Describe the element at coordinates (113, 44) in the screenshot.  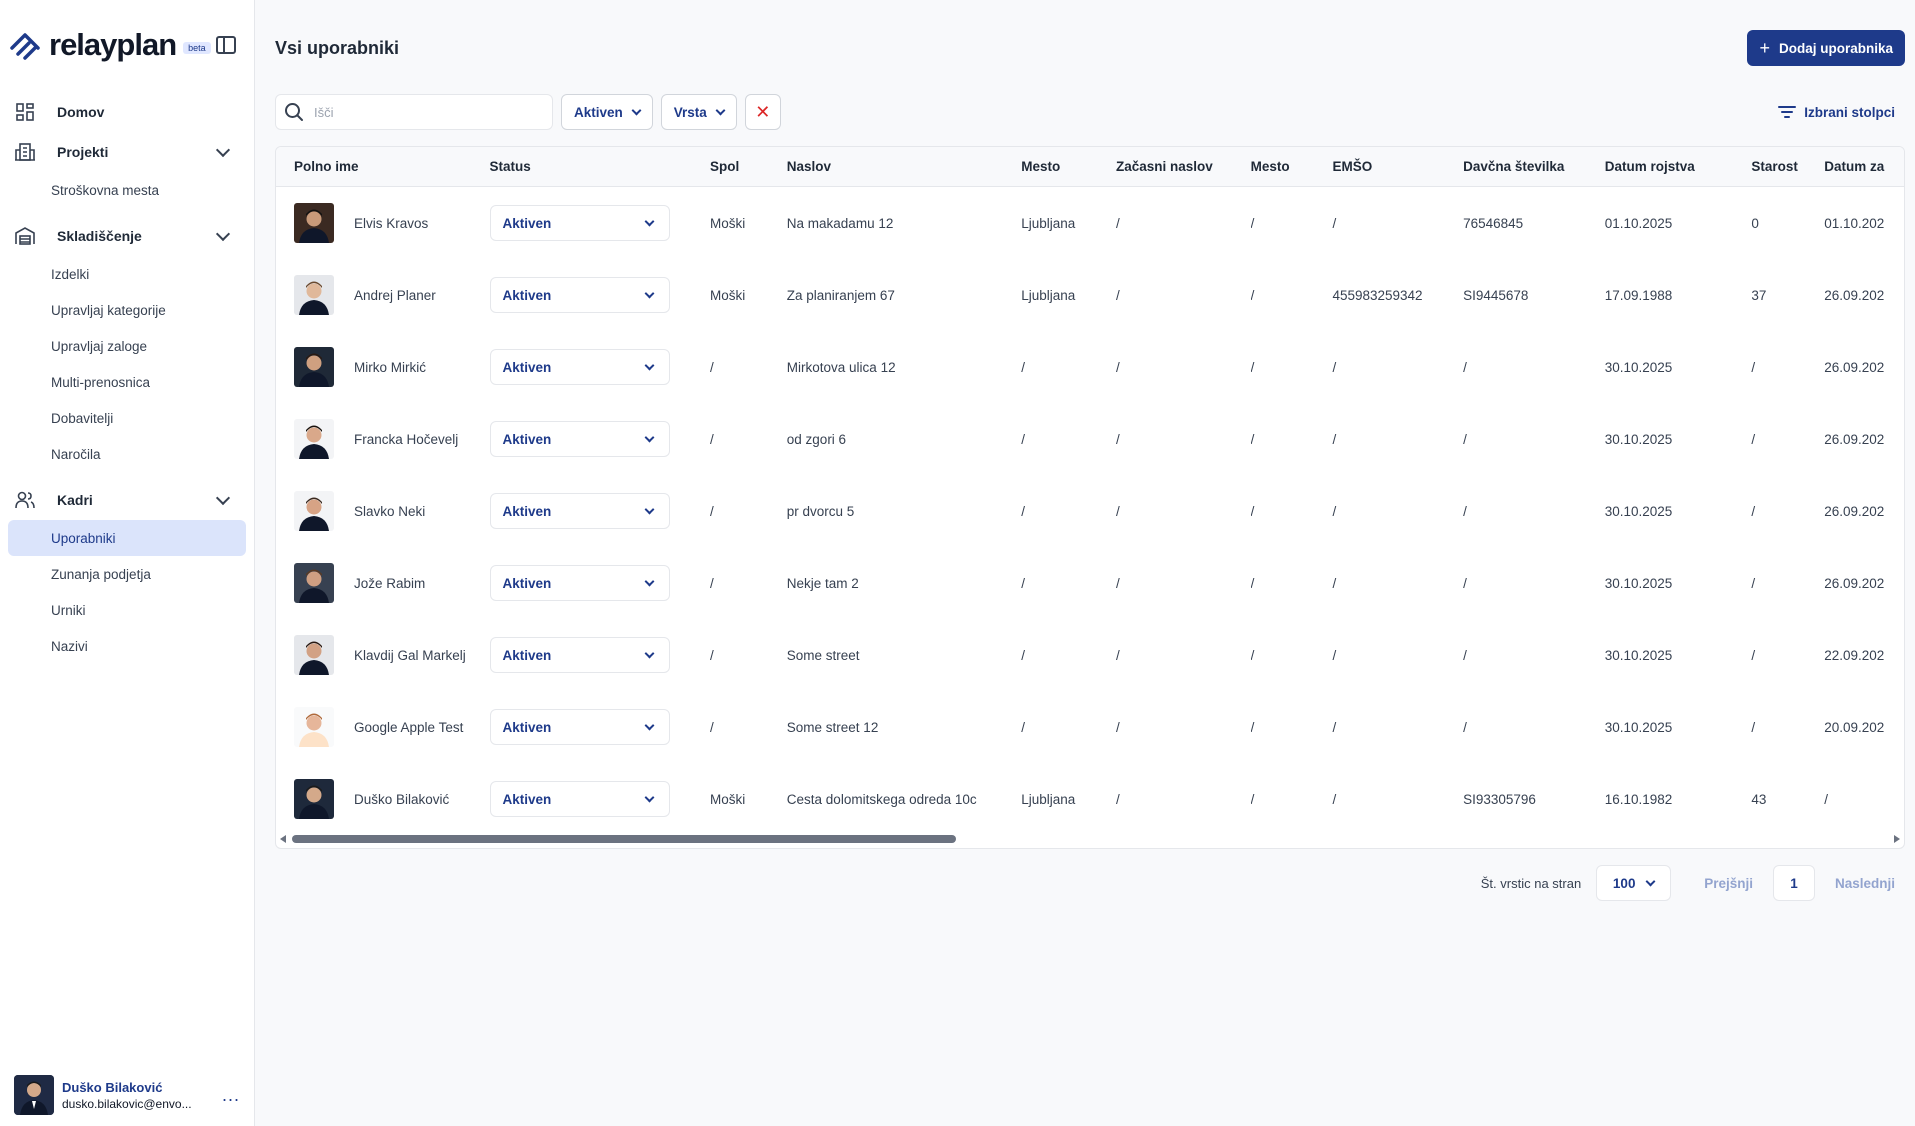
I see `brand-name: relayplan` at that location.